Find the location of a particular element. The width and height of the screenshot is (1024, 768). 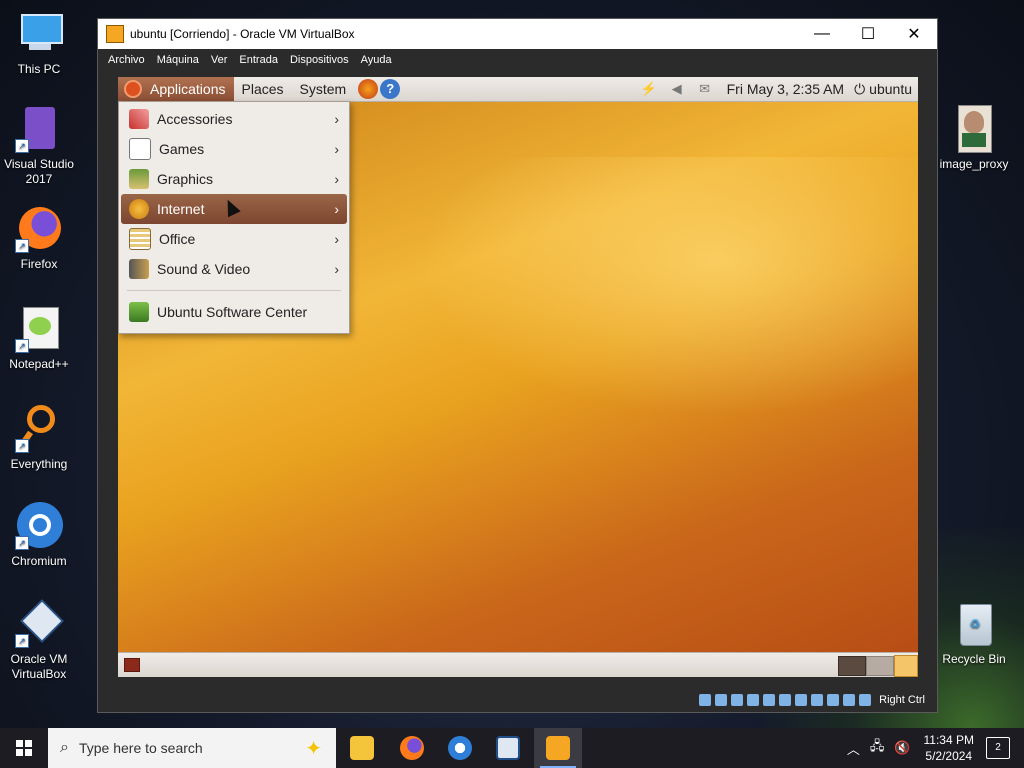

start-button is located at coordinates (24, 748).